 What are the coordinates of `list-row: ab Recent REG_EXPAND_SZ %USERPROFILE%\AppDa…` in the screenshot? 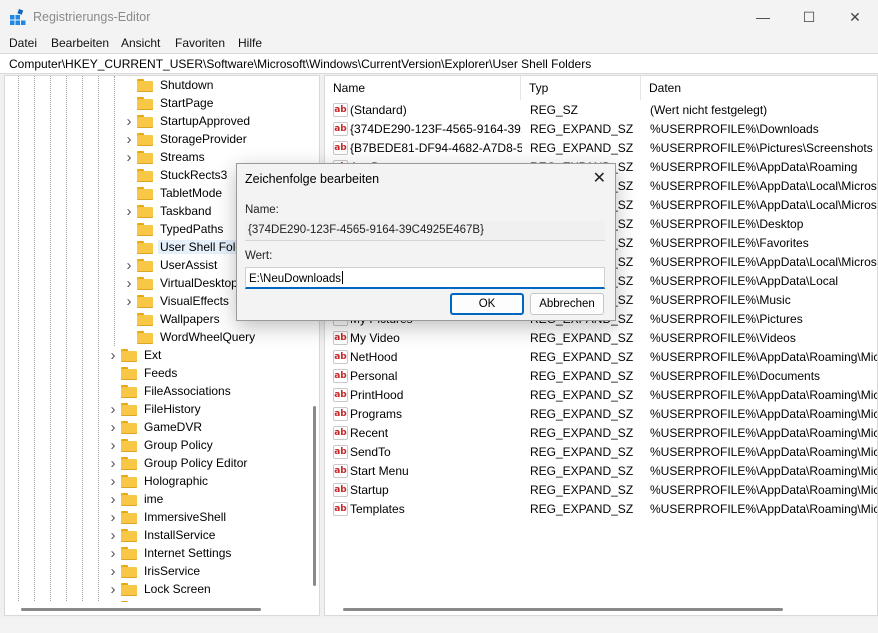 It's located at (601, 433).